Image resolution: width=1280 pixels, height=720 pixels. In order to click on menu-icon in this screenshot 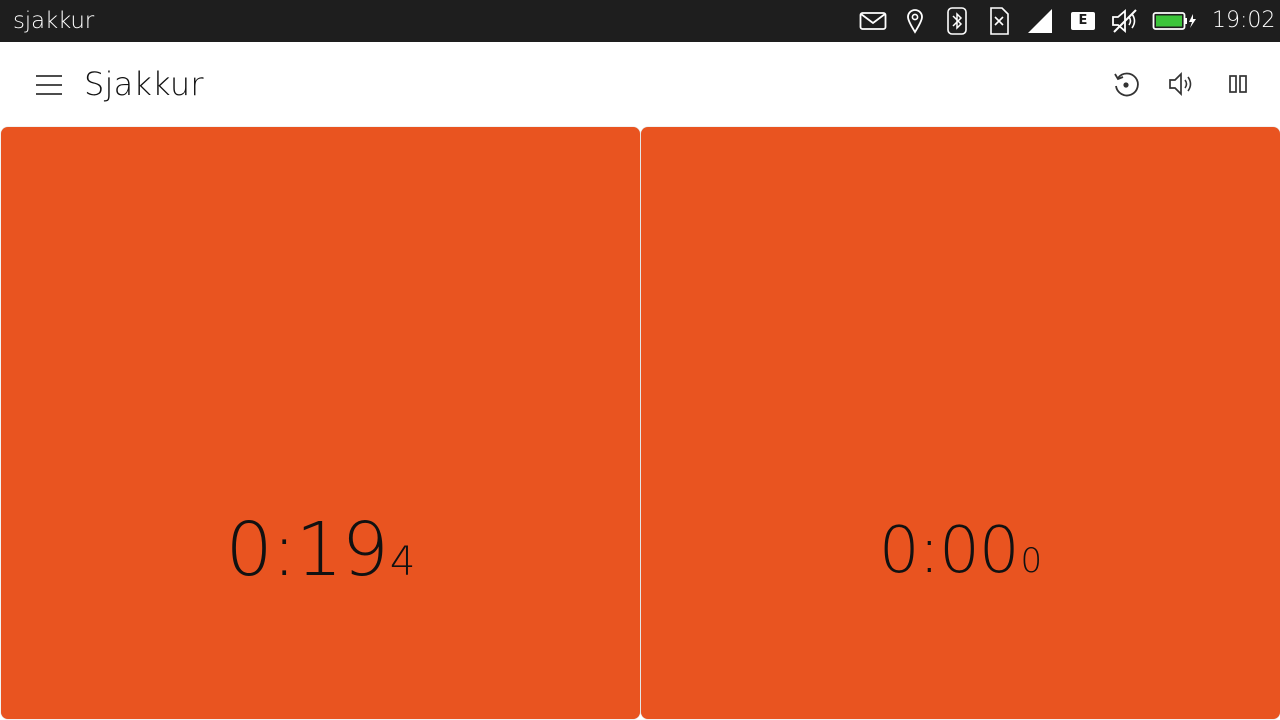, I will do `click(49, 85)`.